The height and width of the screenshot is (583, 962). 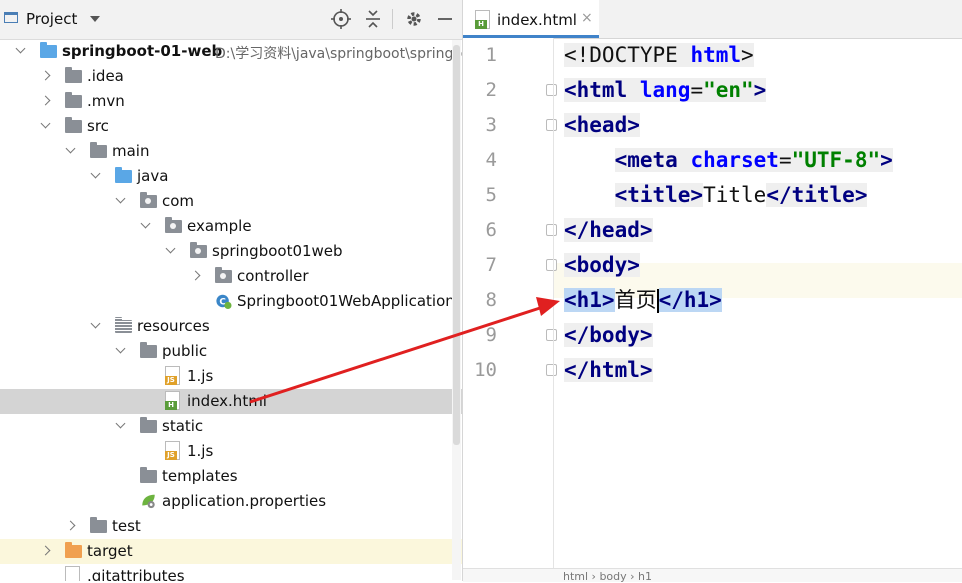 What do you see at coordinates (491, 125) in the screenshot?
I see `line-number: 3` at bounding box center [491, 125].